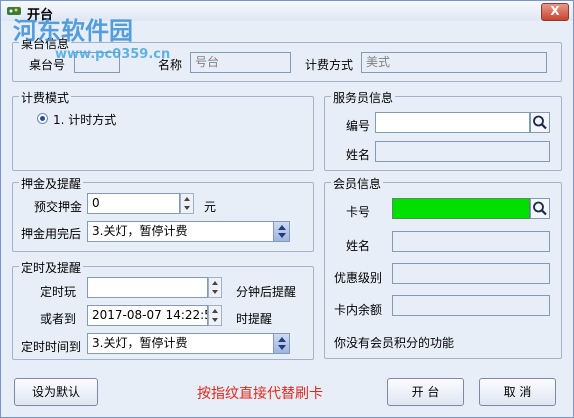 The width and height of the screenshot is (574, 418). I want to click on deposit-group-title: 押金及提醒, so click(51, 183).